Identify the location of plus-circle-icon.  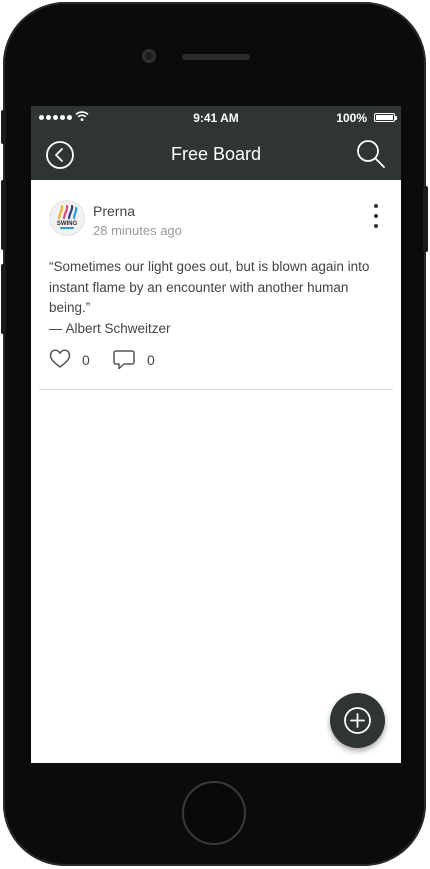
(357, 720).